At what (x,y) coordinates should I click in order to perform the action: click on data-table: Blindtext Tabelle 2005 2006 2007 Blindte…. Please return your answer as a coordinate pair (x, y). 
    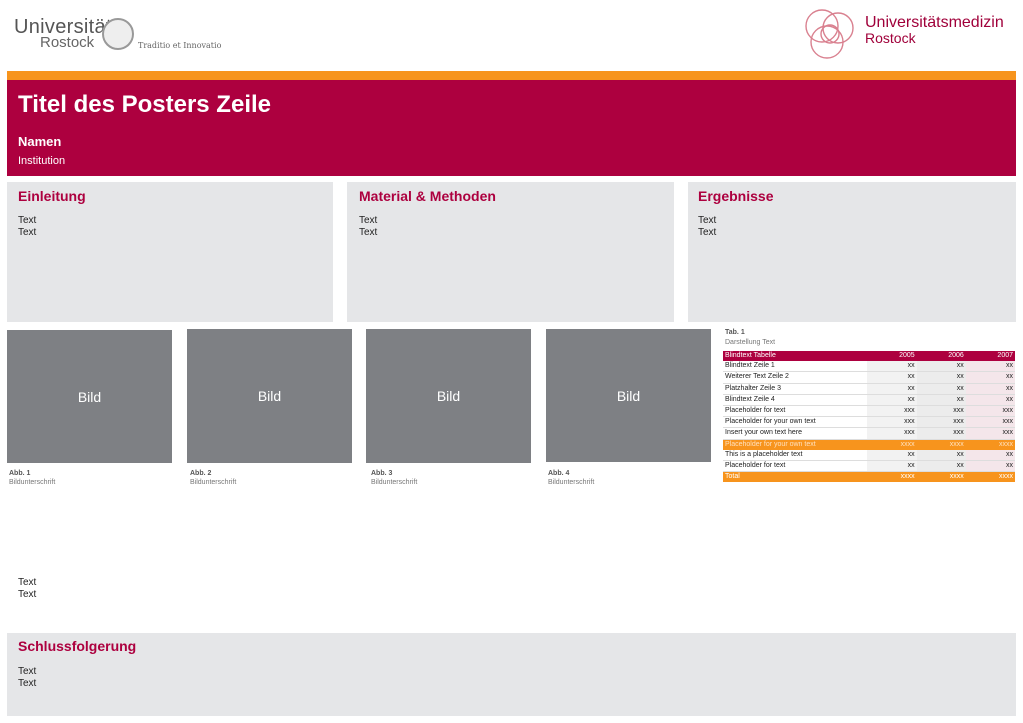
    Looking at the image, I should click on (869, 417).